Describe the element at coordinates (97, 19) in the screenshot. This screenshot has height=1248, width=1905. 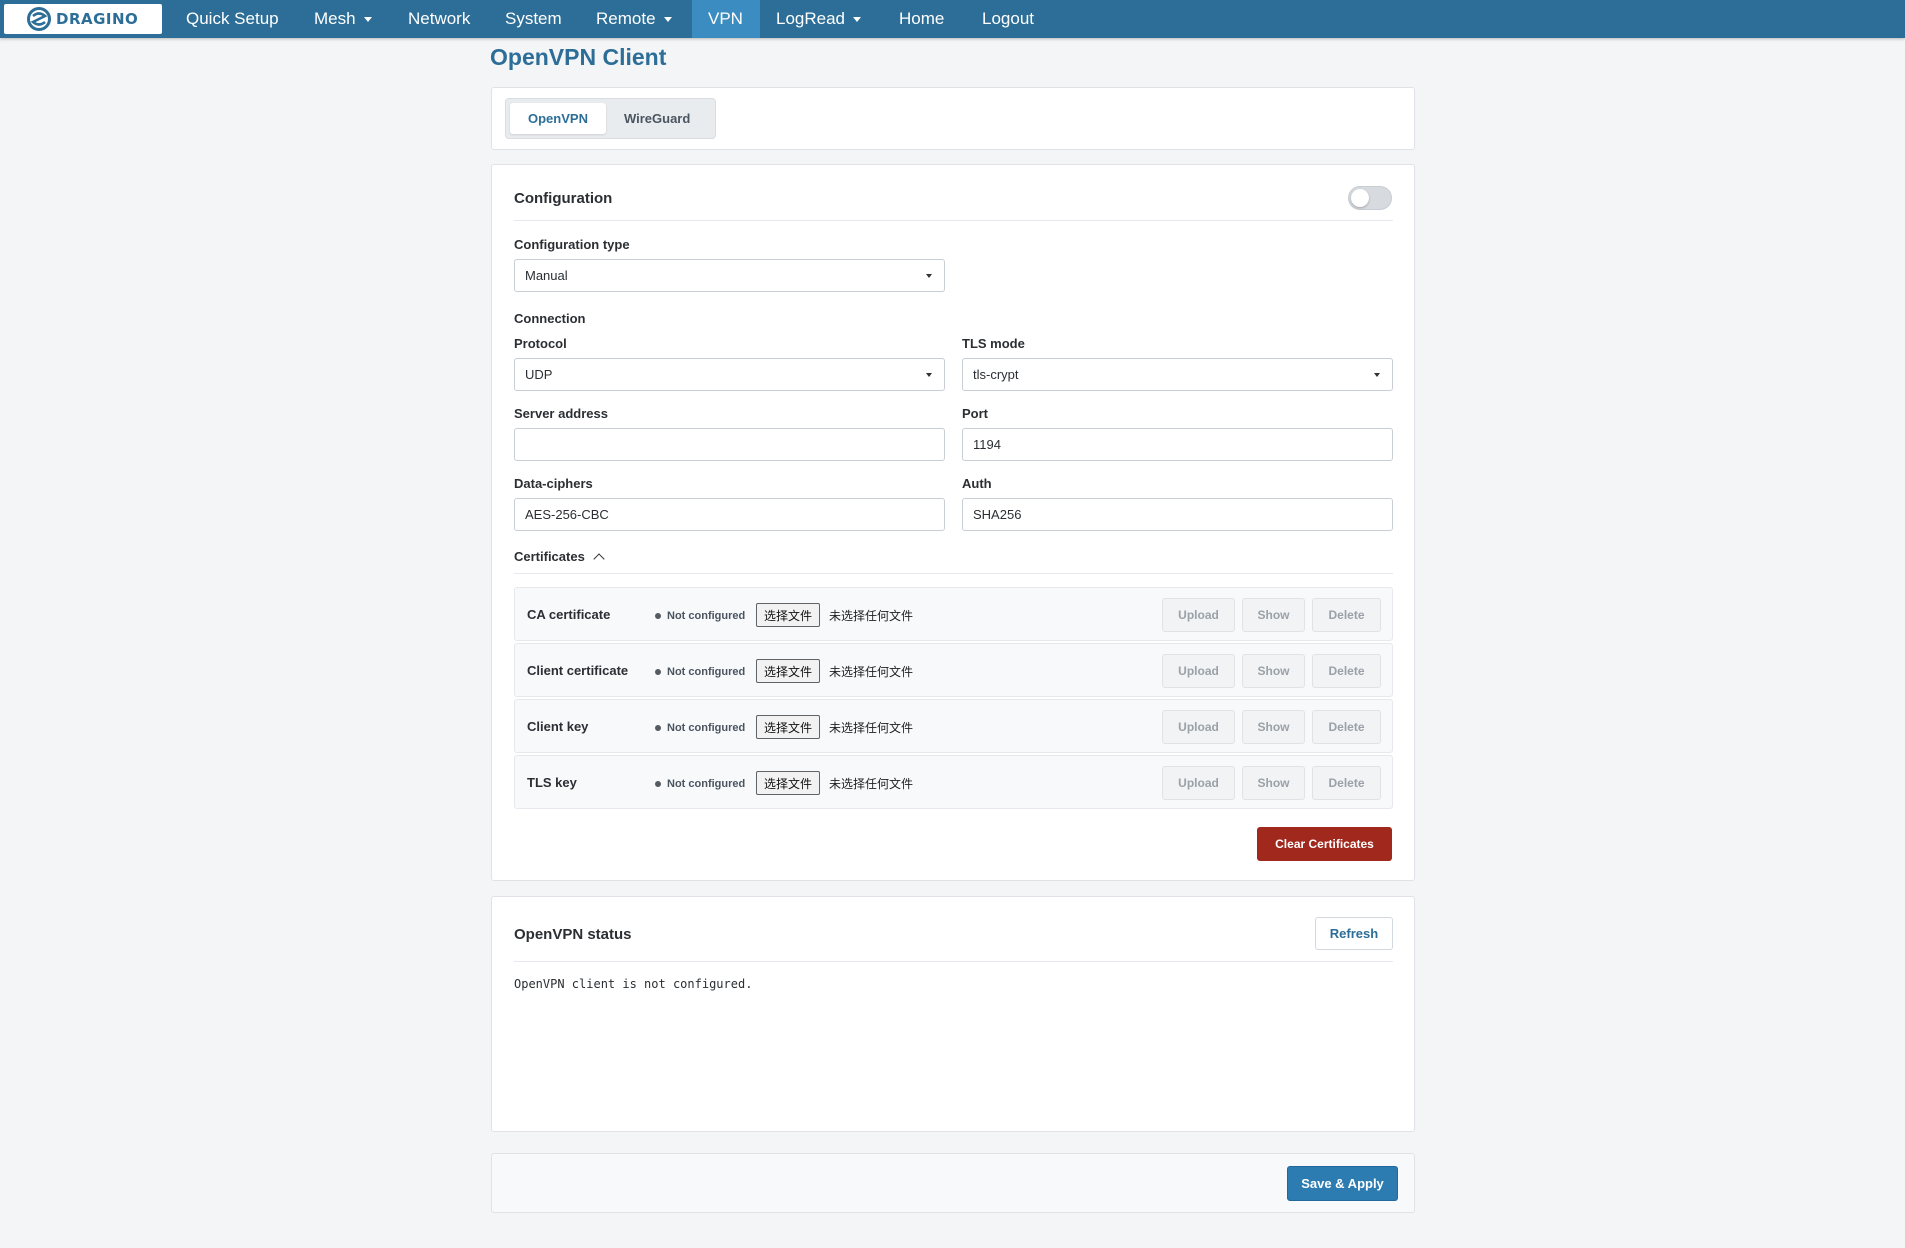
I see `brand-name: DRAGINO` at that location.